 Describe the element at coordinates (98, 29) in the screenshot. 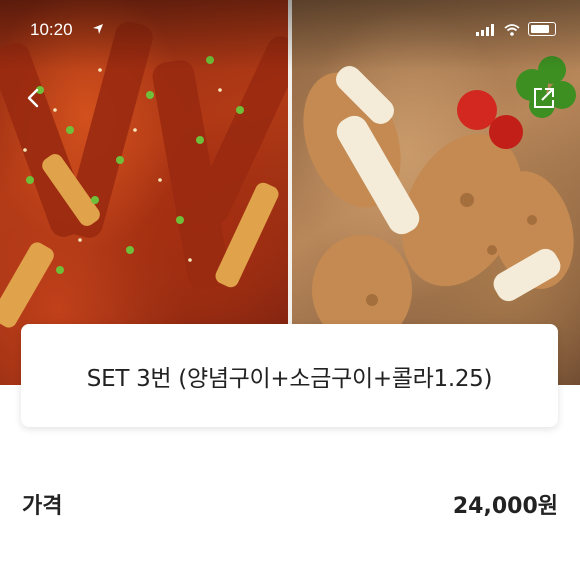

I see `location-arrow-icon` at that location.